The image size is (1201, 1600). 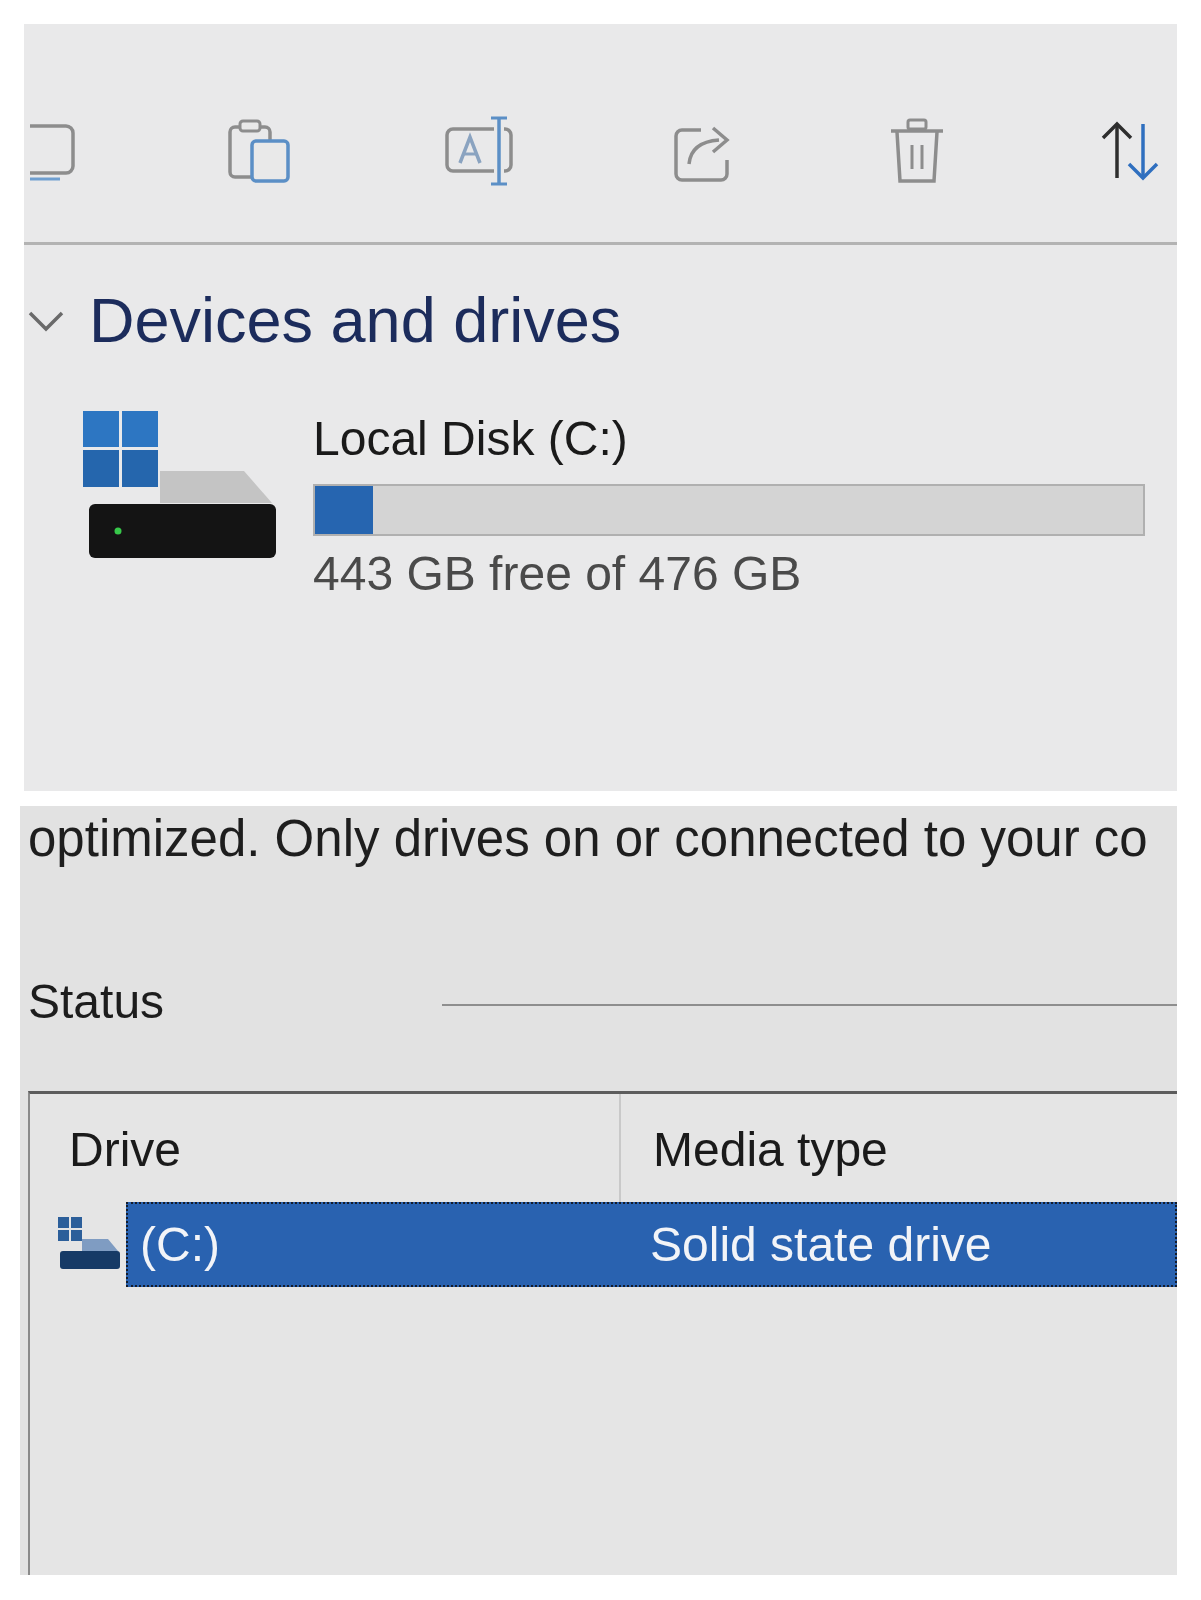 What do you see at coordinates (96, 1002) in the screenshot?
I see `status-label: Status` at bounding box center [96, 1002].